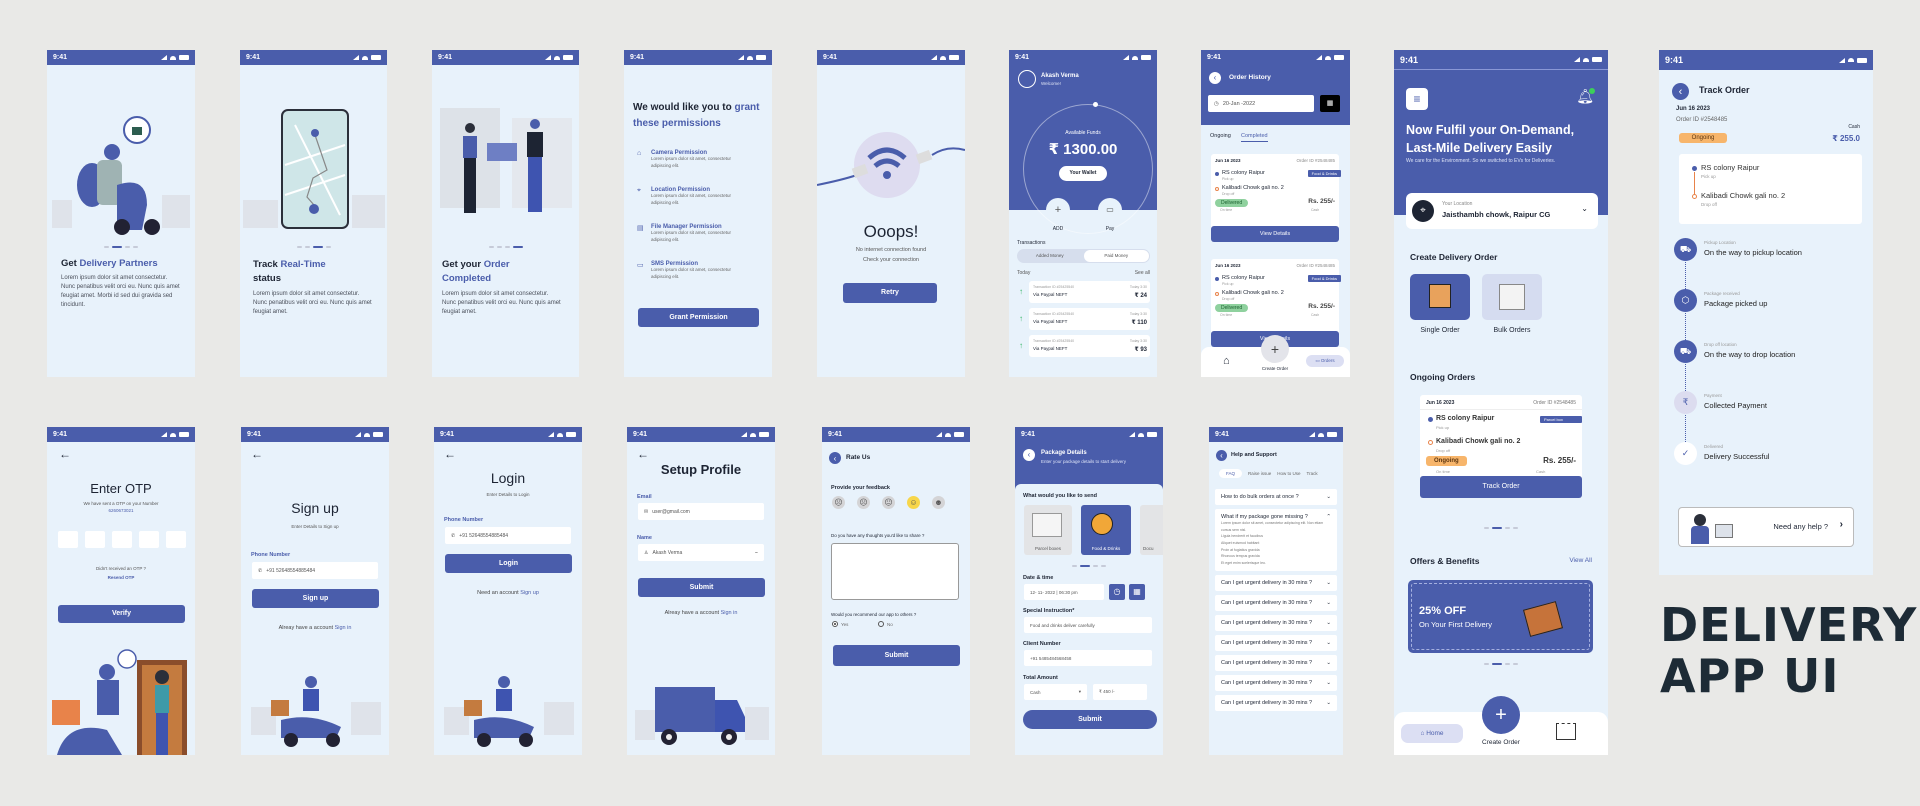 This screenshot has height=806, width=1920. What do you see at coordinates (756, 553) in the screenshot?
I see `eye-closed-icon: ⌣` at bounding box center [756, 553].